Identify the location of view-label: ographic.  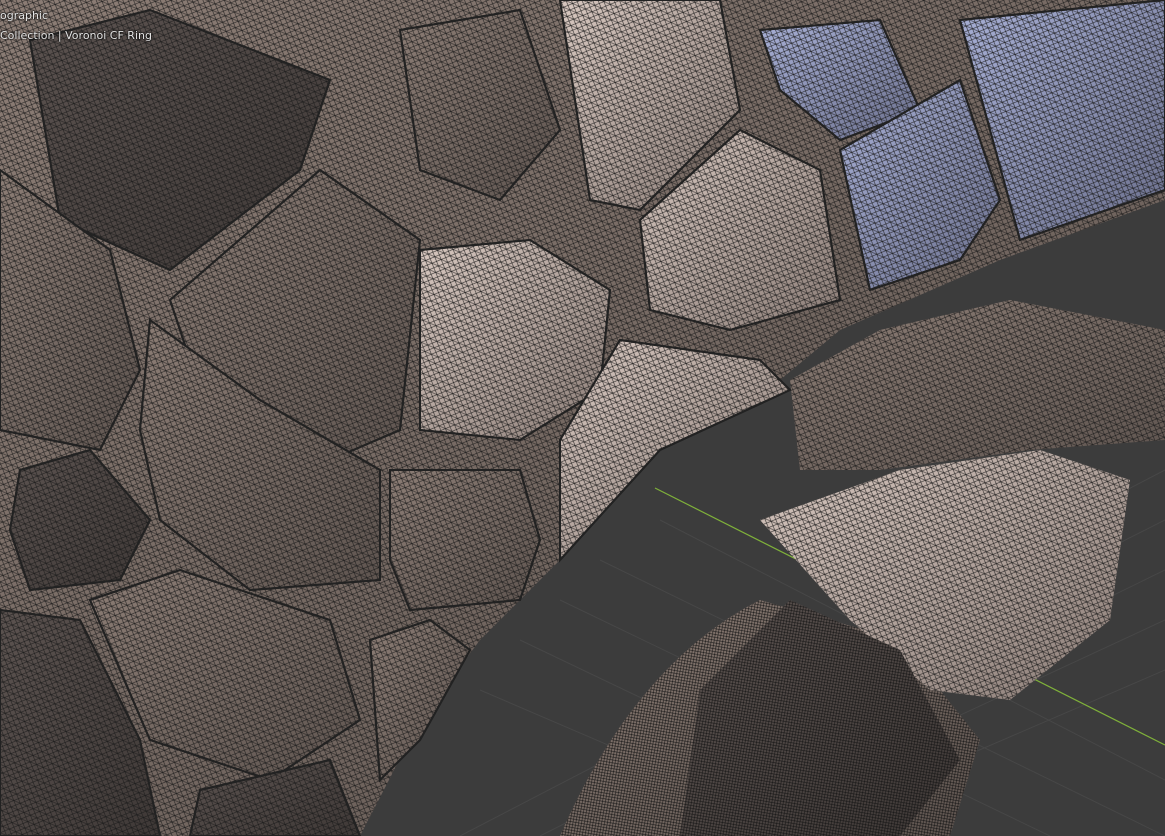
(24, 15).